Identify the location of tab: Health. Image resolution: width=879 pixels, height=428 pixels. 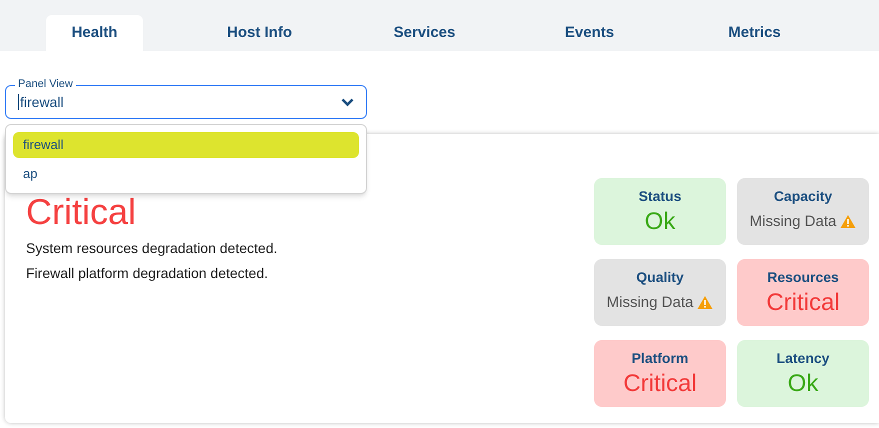
(94, 33).